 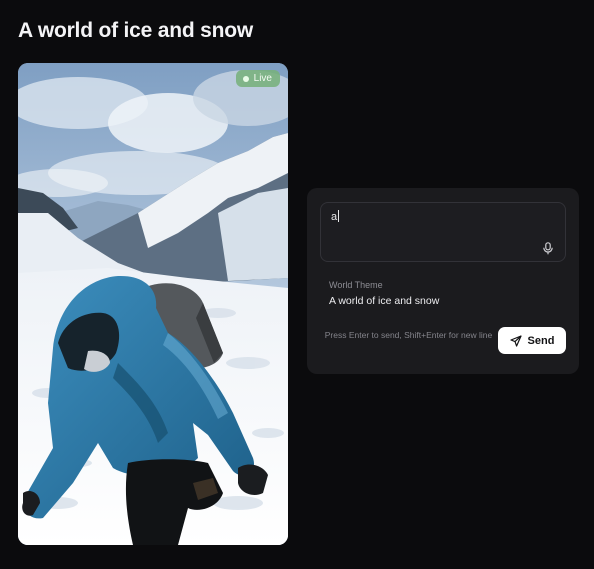 What do you see at coordinates (356, 285) in the screenshot?
I see `world-theme-label: World Theme` at bounding box center [356, 285].